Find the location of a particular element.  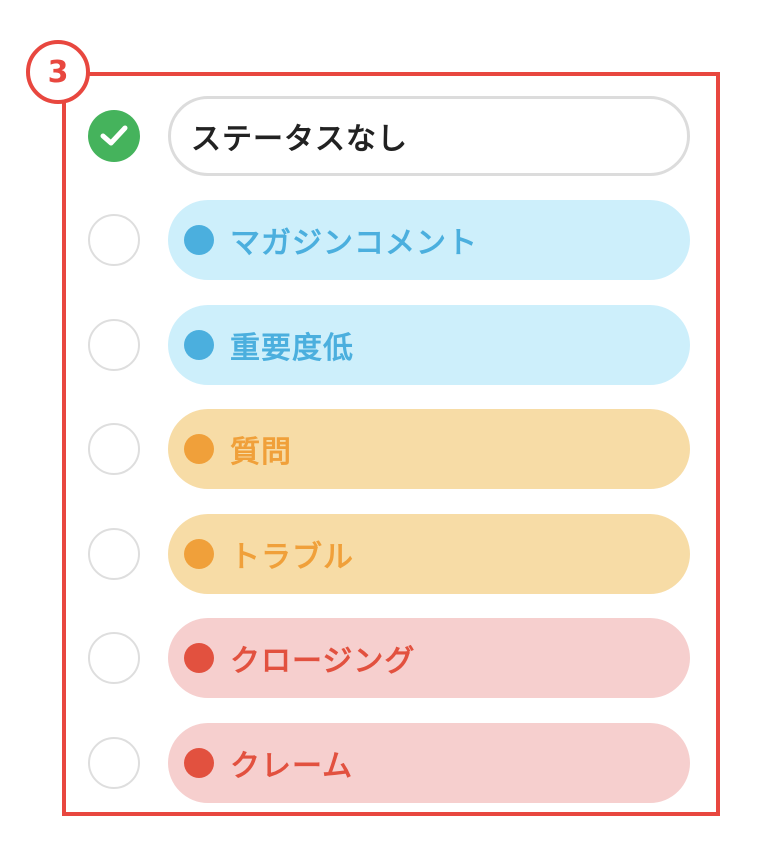

status-tag-complaint: クレーム is located at coordinates (429, 763).